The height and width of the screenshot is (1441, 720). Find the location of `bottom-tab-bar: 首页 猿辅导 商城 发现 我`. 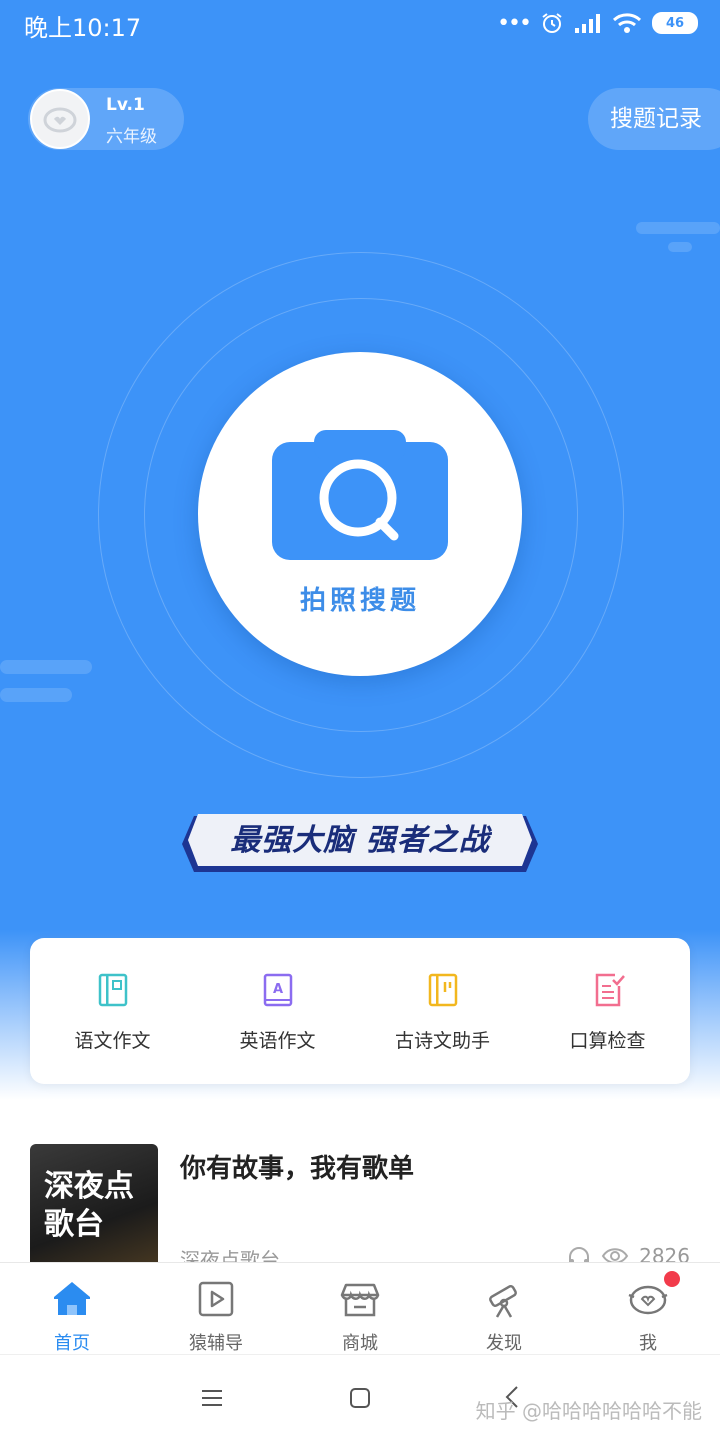

bottom-tab-bar: 首页 猿辅导 商城 发现 我 is located at coordinates (360, 1308).